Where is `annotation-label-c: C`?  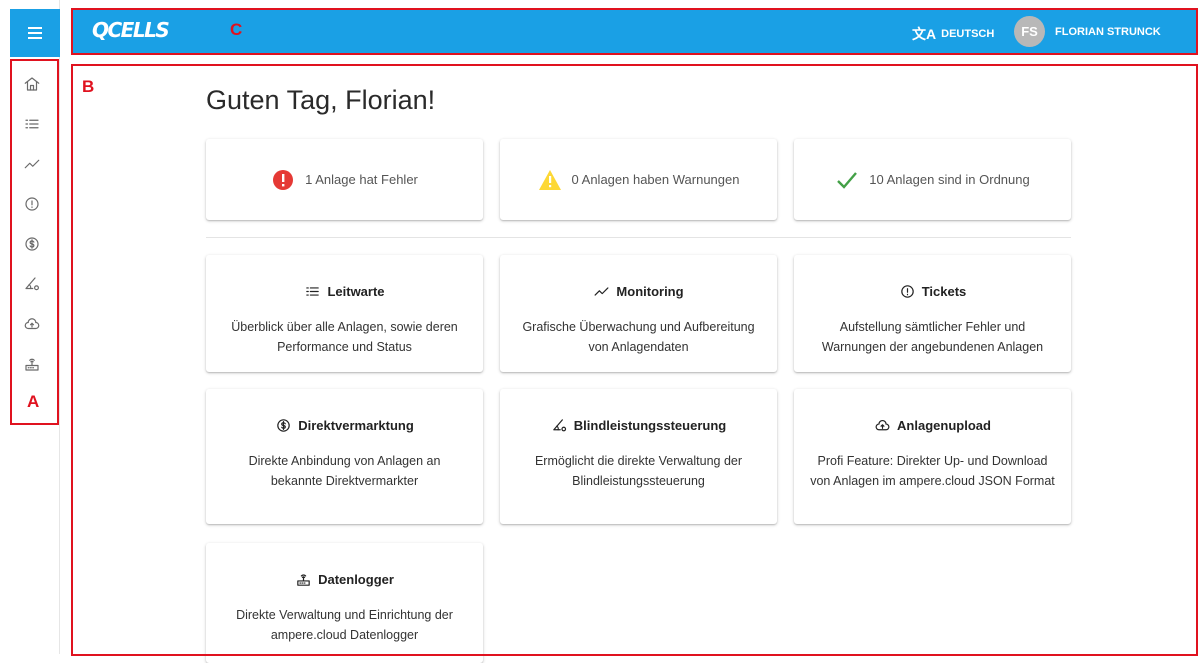
annotation-label-c: C is located at coordinates (236, 29).